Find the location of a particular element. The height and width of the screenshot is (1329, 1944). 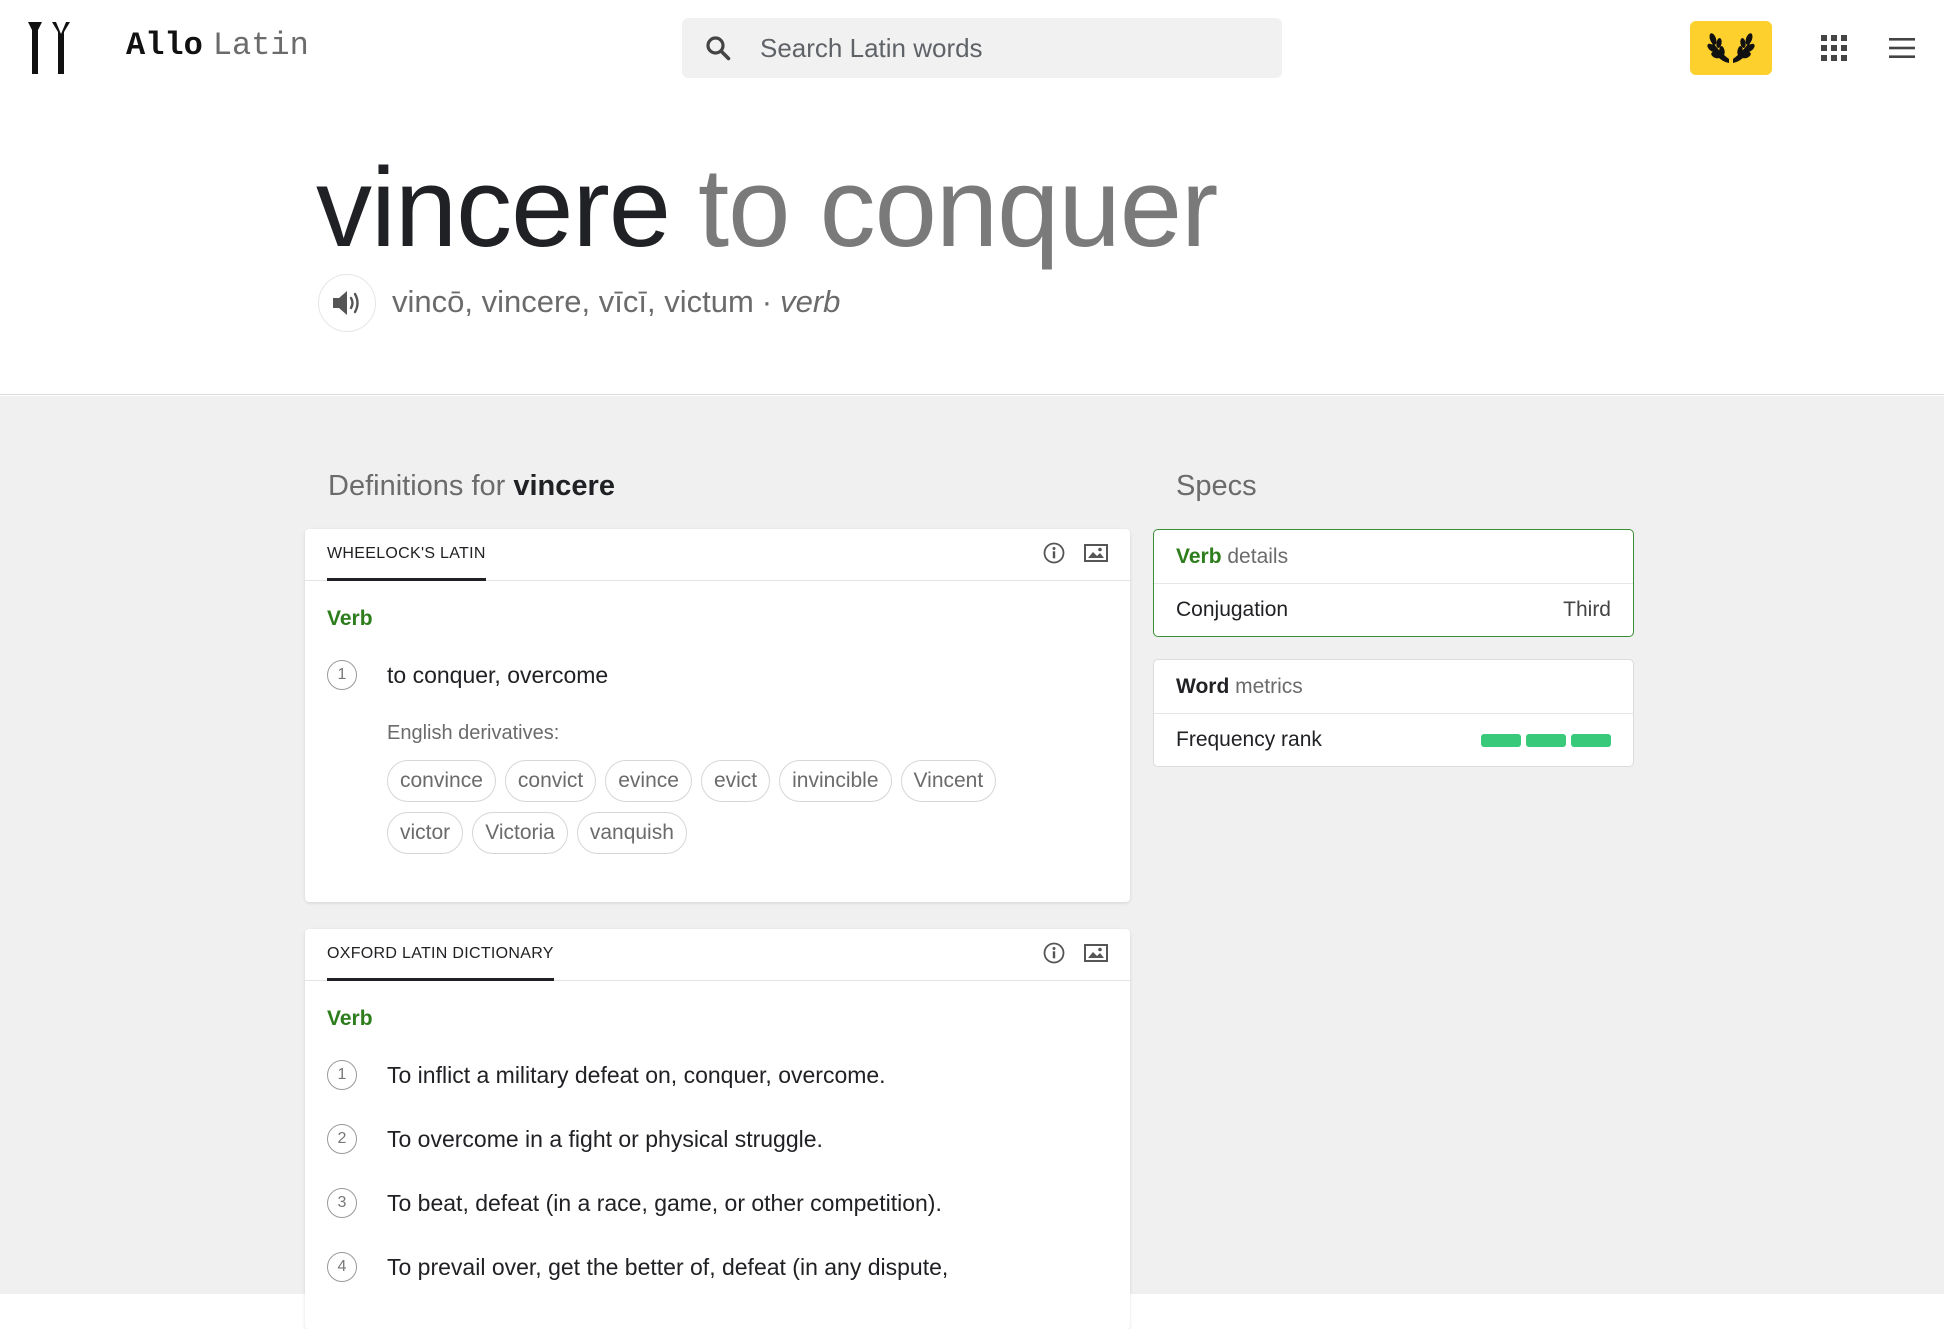

gloss: to conquer is located at coordinates (958, 207).